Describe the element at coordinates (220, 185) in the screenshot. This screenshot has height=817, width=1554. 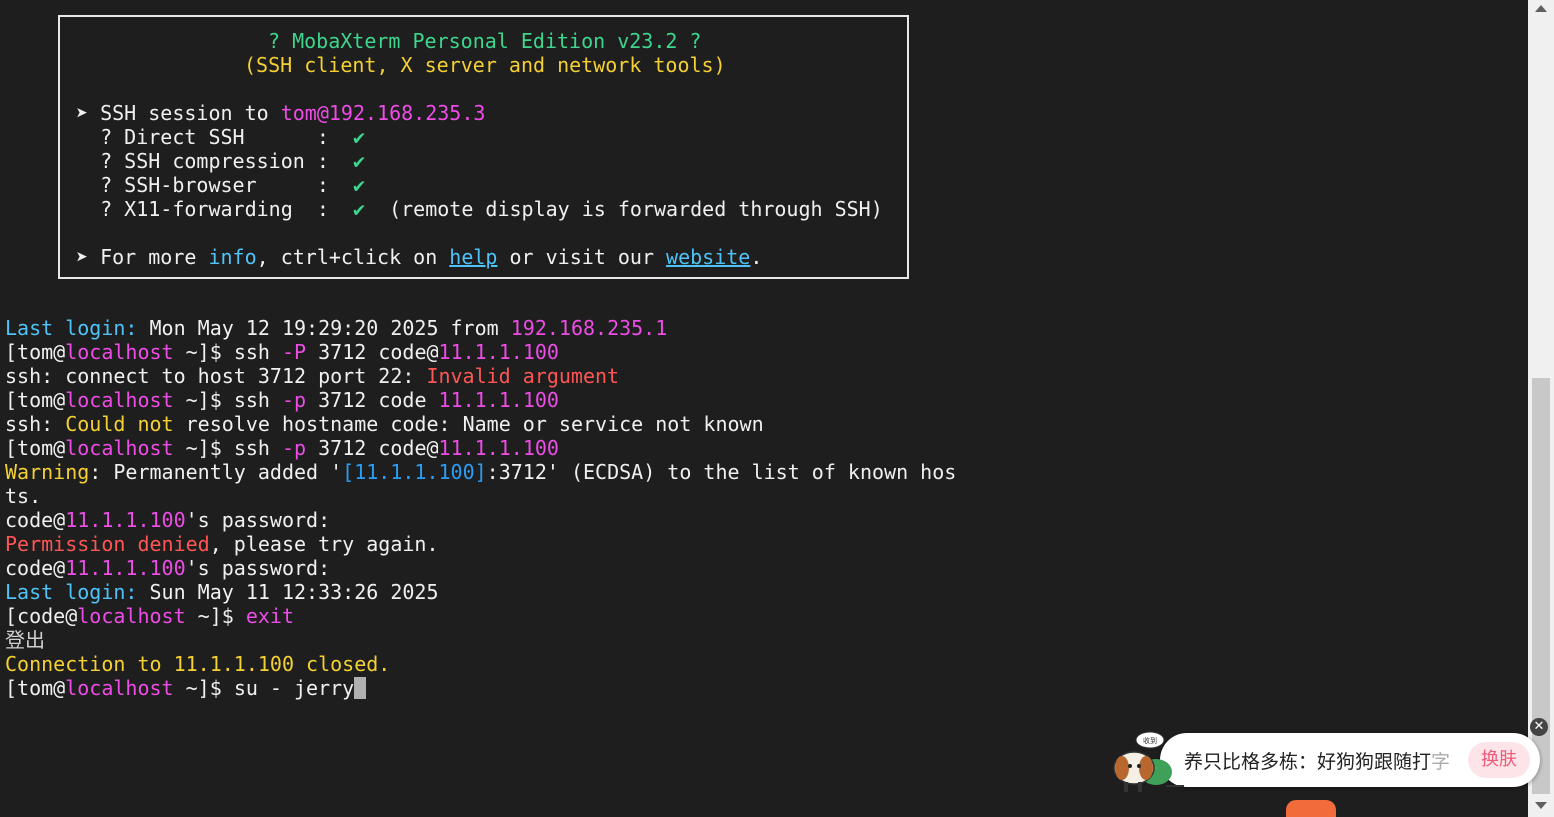
I see `feature-ssh-browser: ? SSH-browser : ✔` at that location.